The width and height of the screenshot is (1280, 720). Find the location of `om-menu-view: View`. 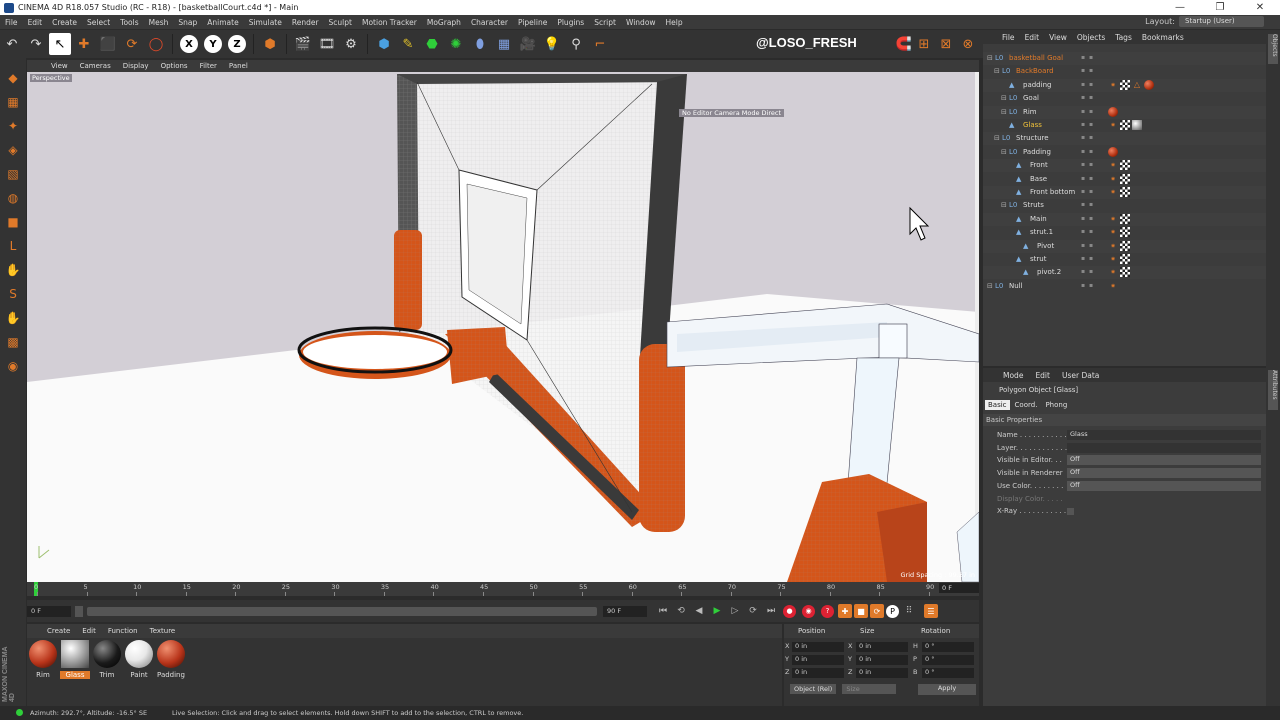

om-menu-view: View is located at coordinates (1058, 37).